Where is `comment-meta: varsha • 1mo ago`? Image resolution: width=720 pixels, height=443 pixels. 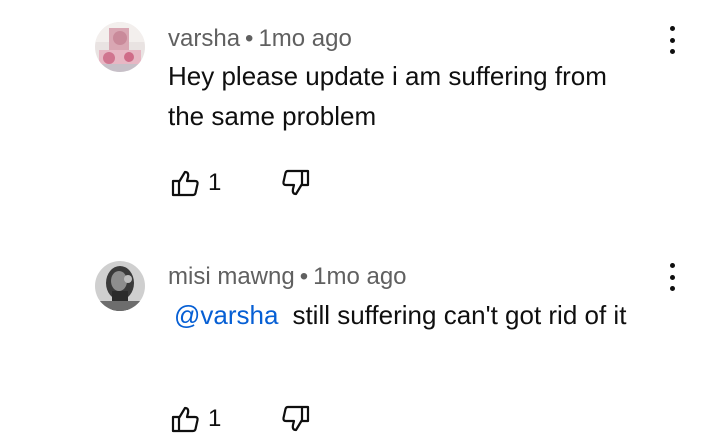
comment-meta: varsha • 1mo ago is located at coordinates (260, 39).